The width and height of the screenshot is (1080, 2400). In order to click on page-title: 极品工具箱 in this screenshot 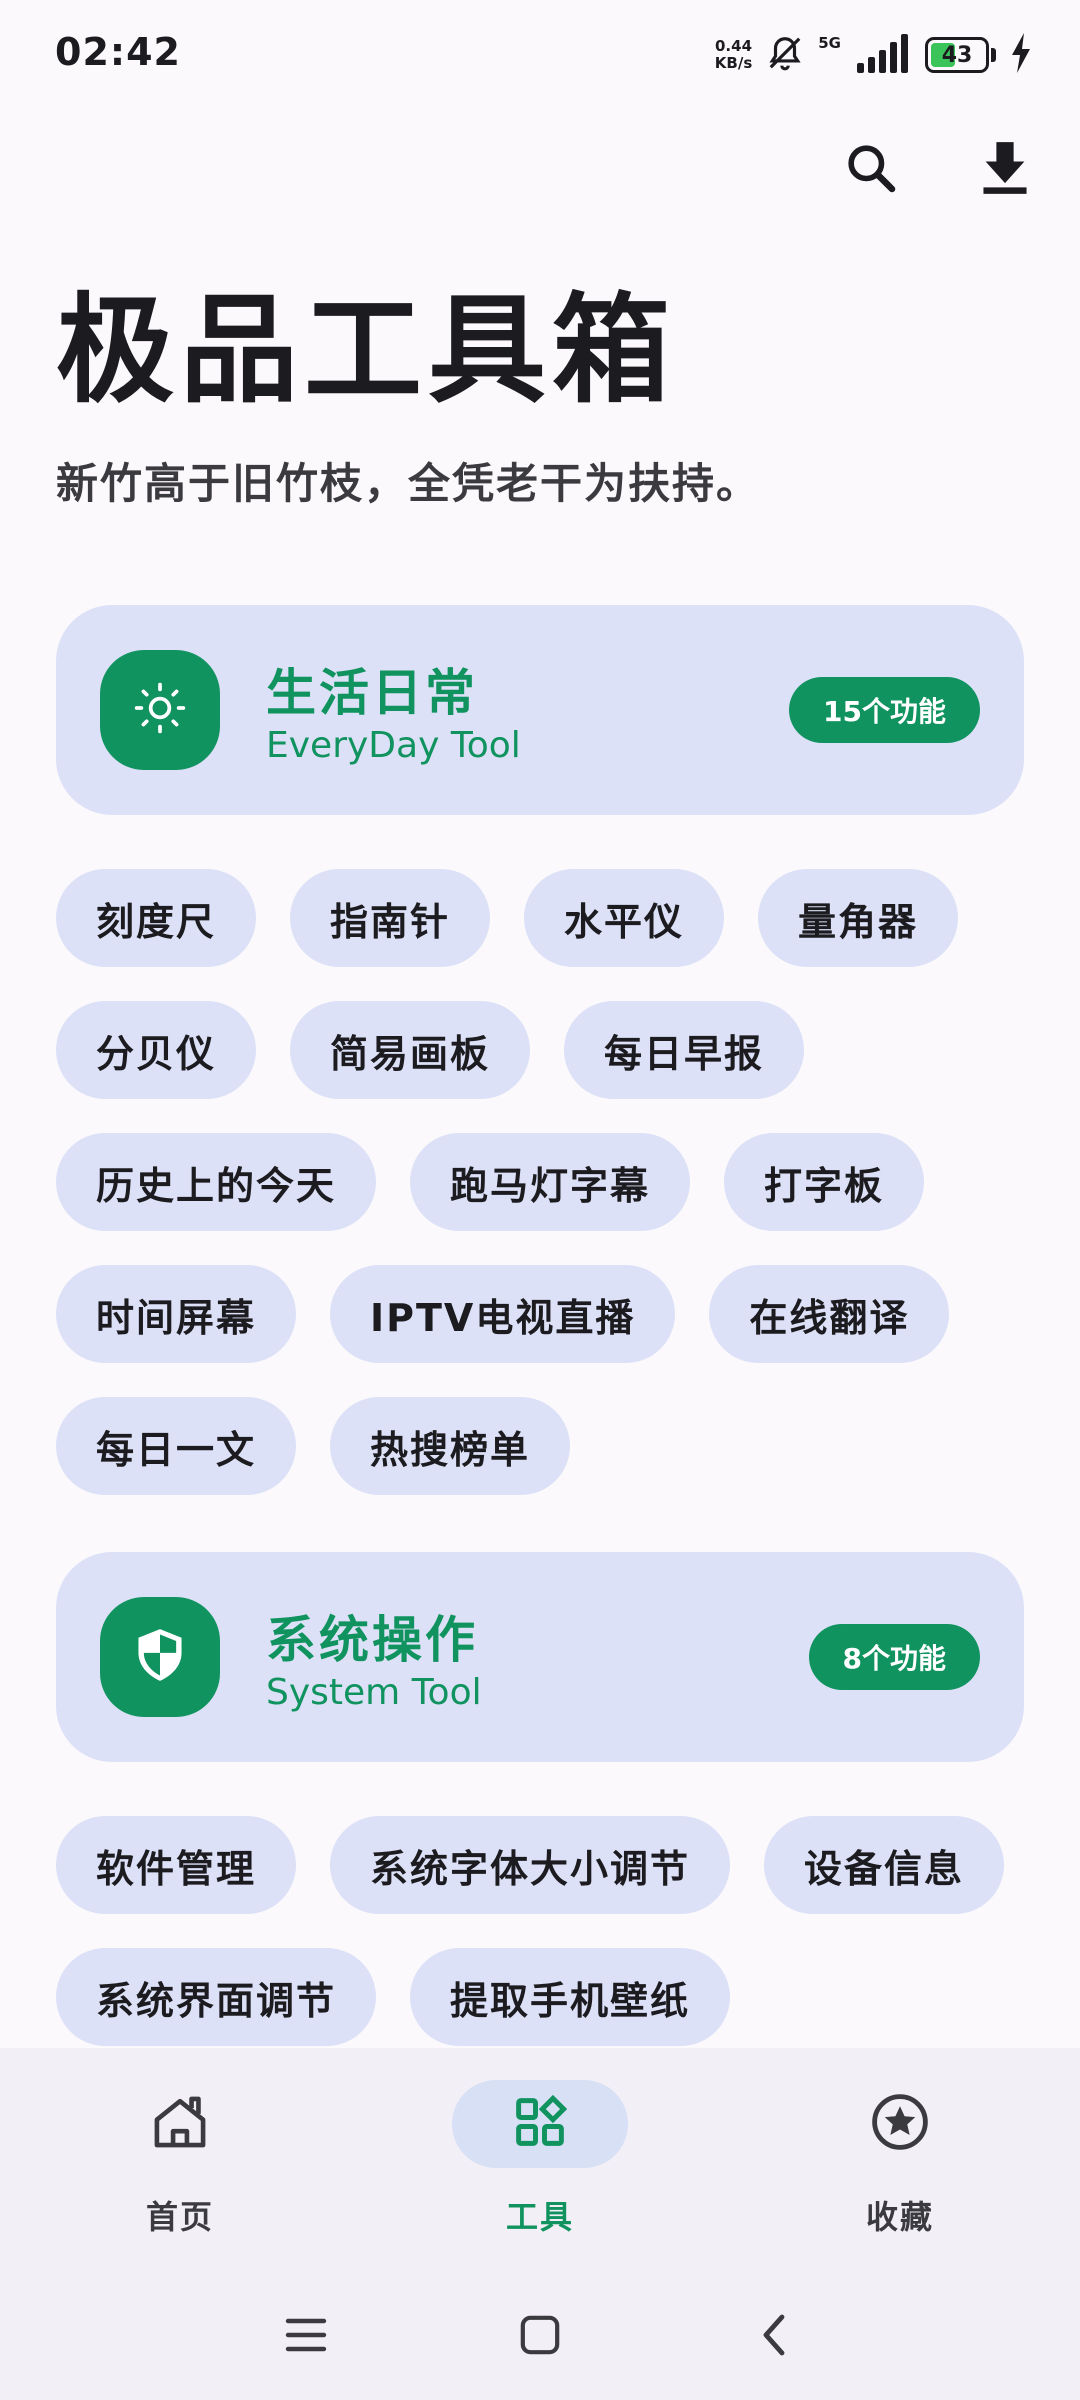, I will do `click(366, 350)`.